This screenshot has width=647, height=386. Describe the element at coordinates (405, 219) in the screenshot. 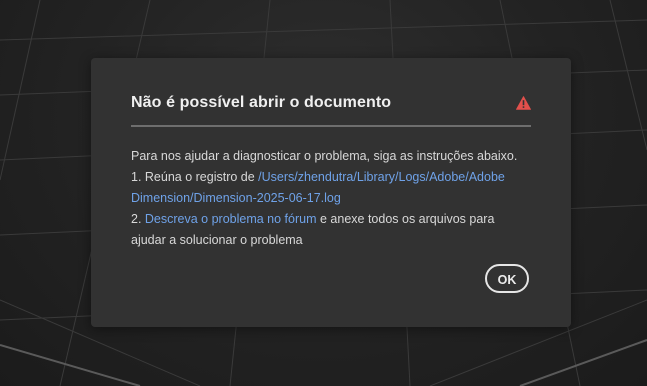

I see `step-2-text: e anexe todos os arquivos para` at that location.